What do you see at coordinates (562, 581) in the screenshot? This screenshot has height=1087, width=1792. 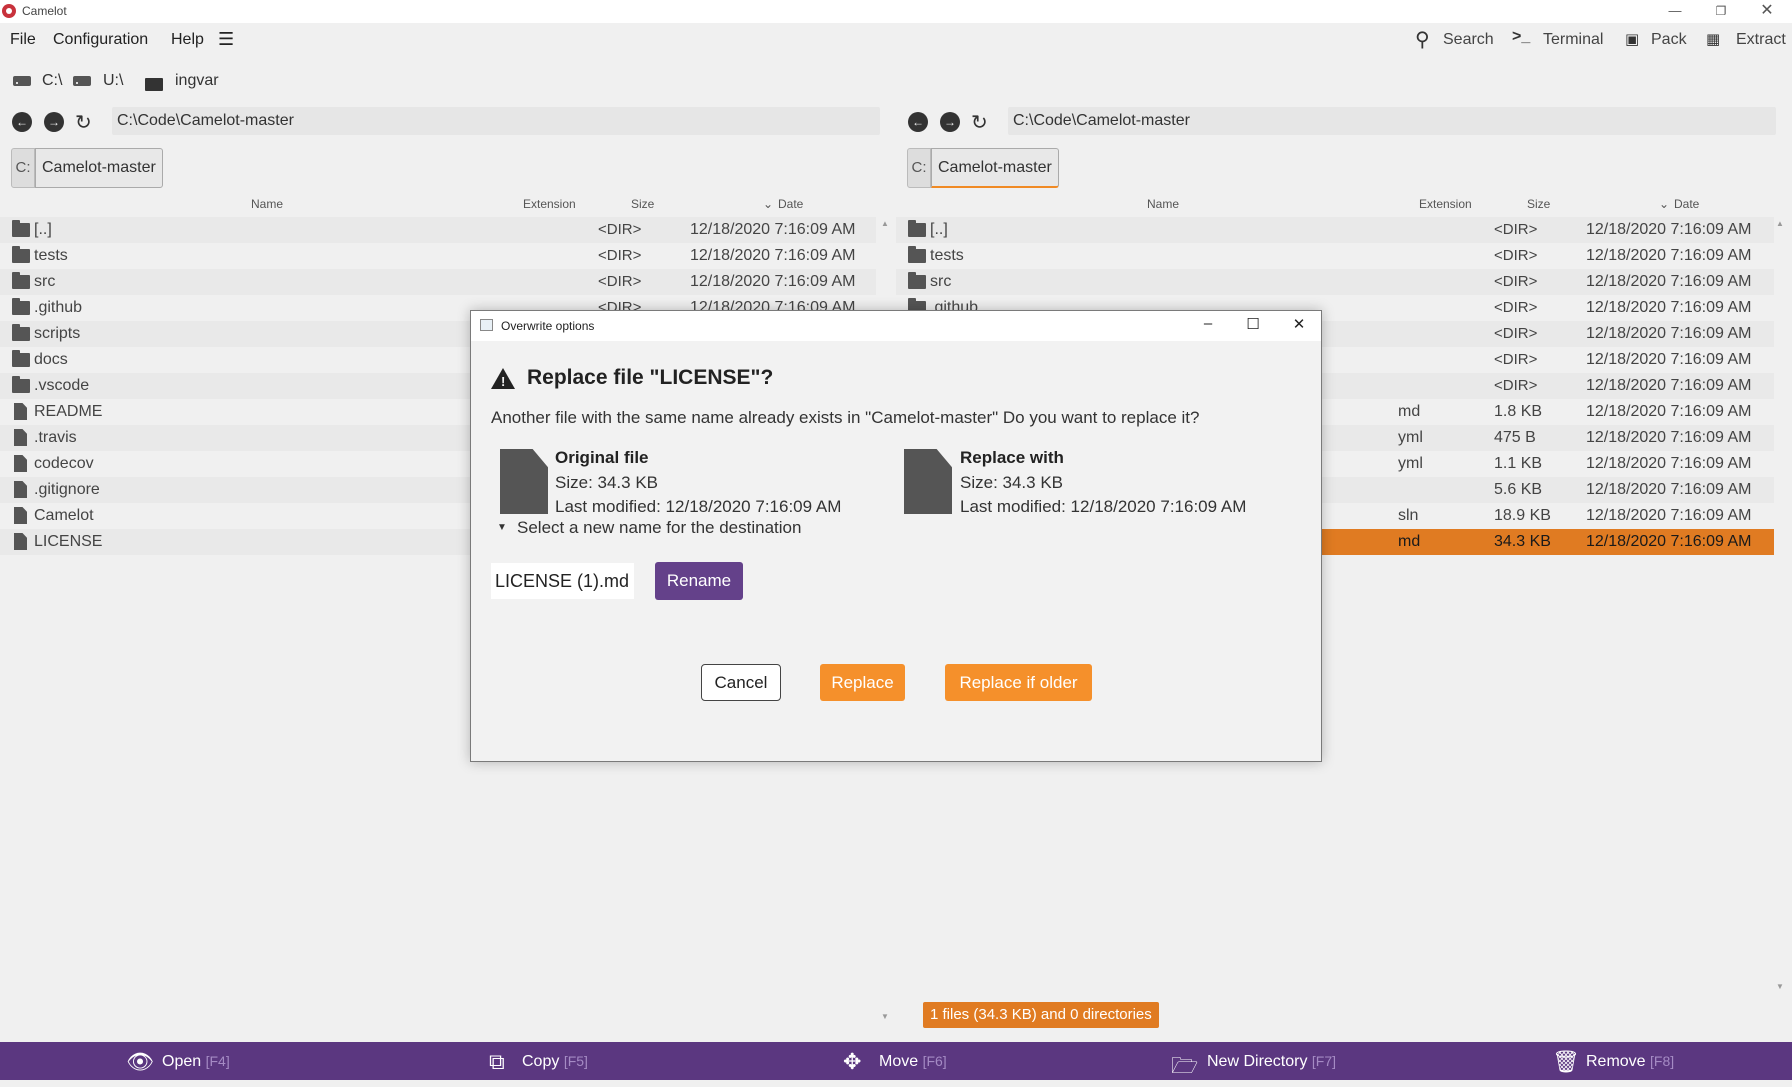 I see `new-name-input` at bounding box center [562, 581].